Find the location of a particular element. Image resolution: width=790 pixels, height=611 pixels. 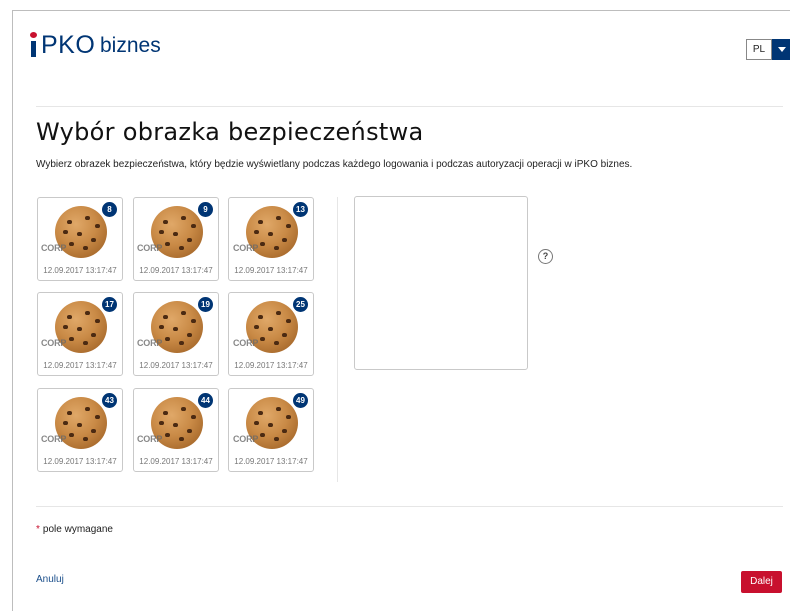

footer-divider is located at coordinates (409, 506).